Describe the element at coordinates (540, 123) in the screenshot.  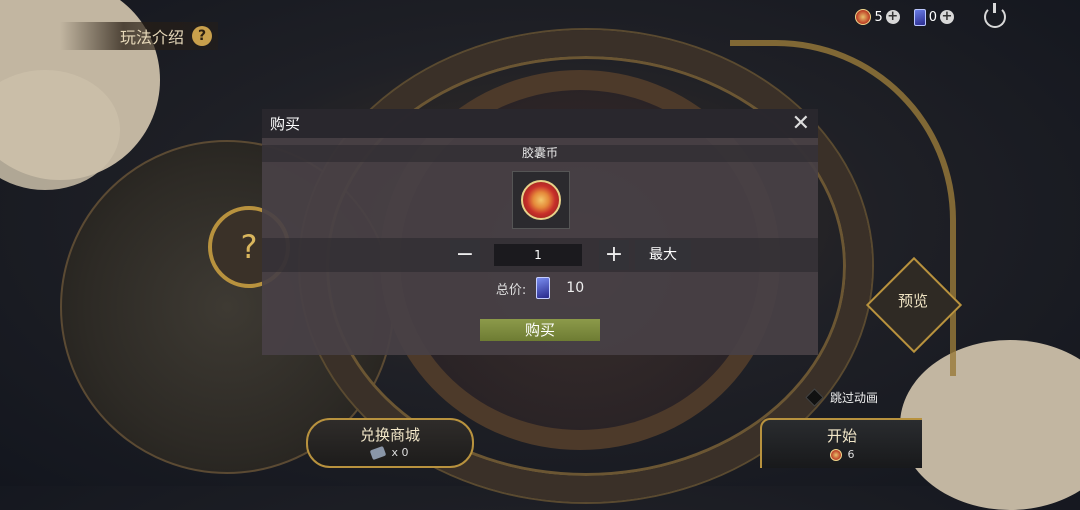
I see `dialog-header: 购买 ✕` at that location.